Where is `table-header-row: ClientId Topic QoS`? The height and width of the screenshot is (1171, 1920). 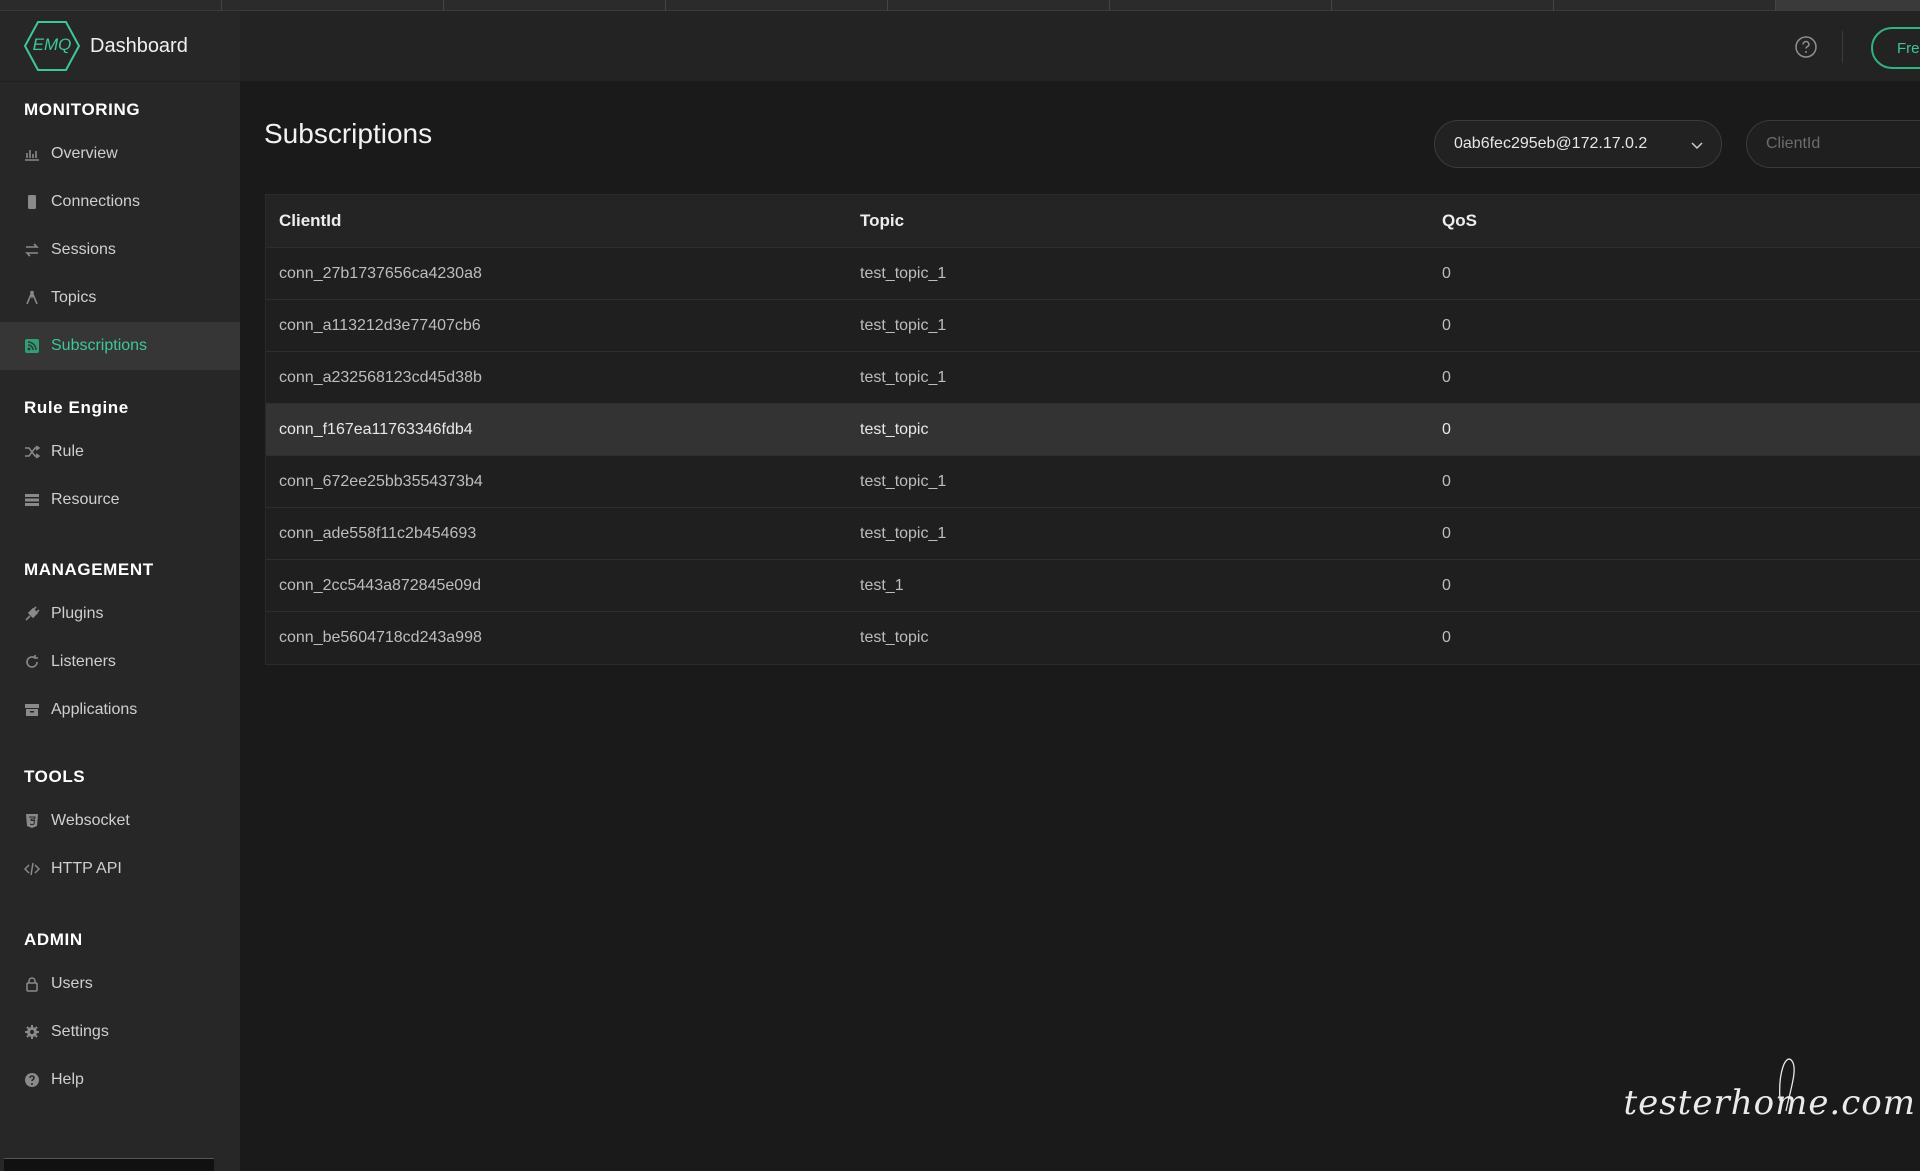
table-header-row: ClientId Topic QoS is located at coordinates (1093, 221).